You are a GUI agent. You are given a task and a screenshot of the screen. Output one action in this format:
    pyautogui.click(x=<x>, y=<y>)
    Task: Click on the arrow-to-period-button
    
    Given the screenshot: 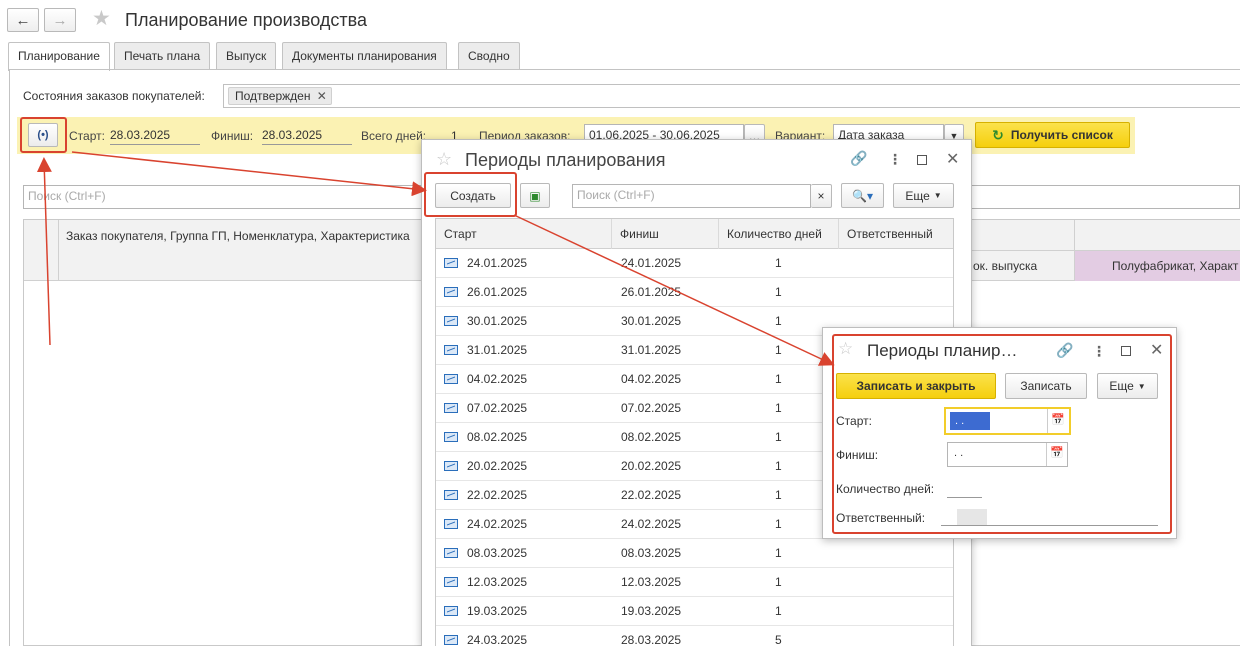 What is the action you would take?
    pyautogui.click(x=44, y=251)
    